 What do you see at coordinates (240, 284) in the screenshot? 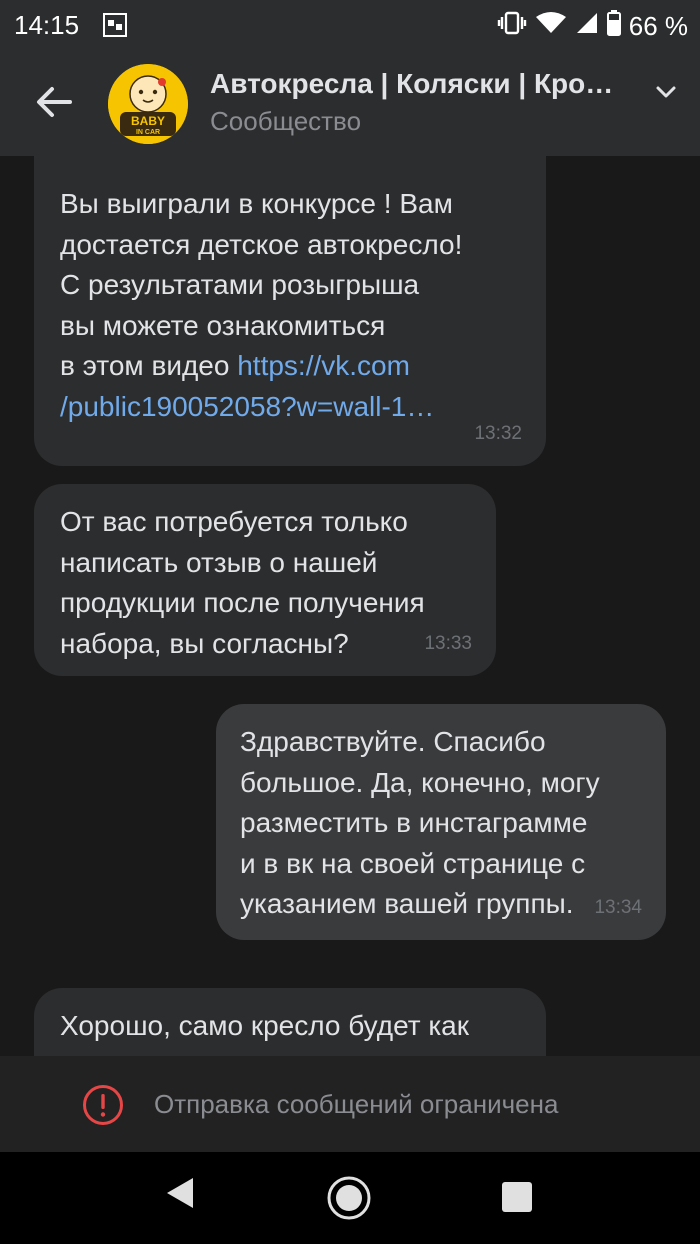
I see `message-line: С результатами розыгрыша` at bounding box center [240, 284].